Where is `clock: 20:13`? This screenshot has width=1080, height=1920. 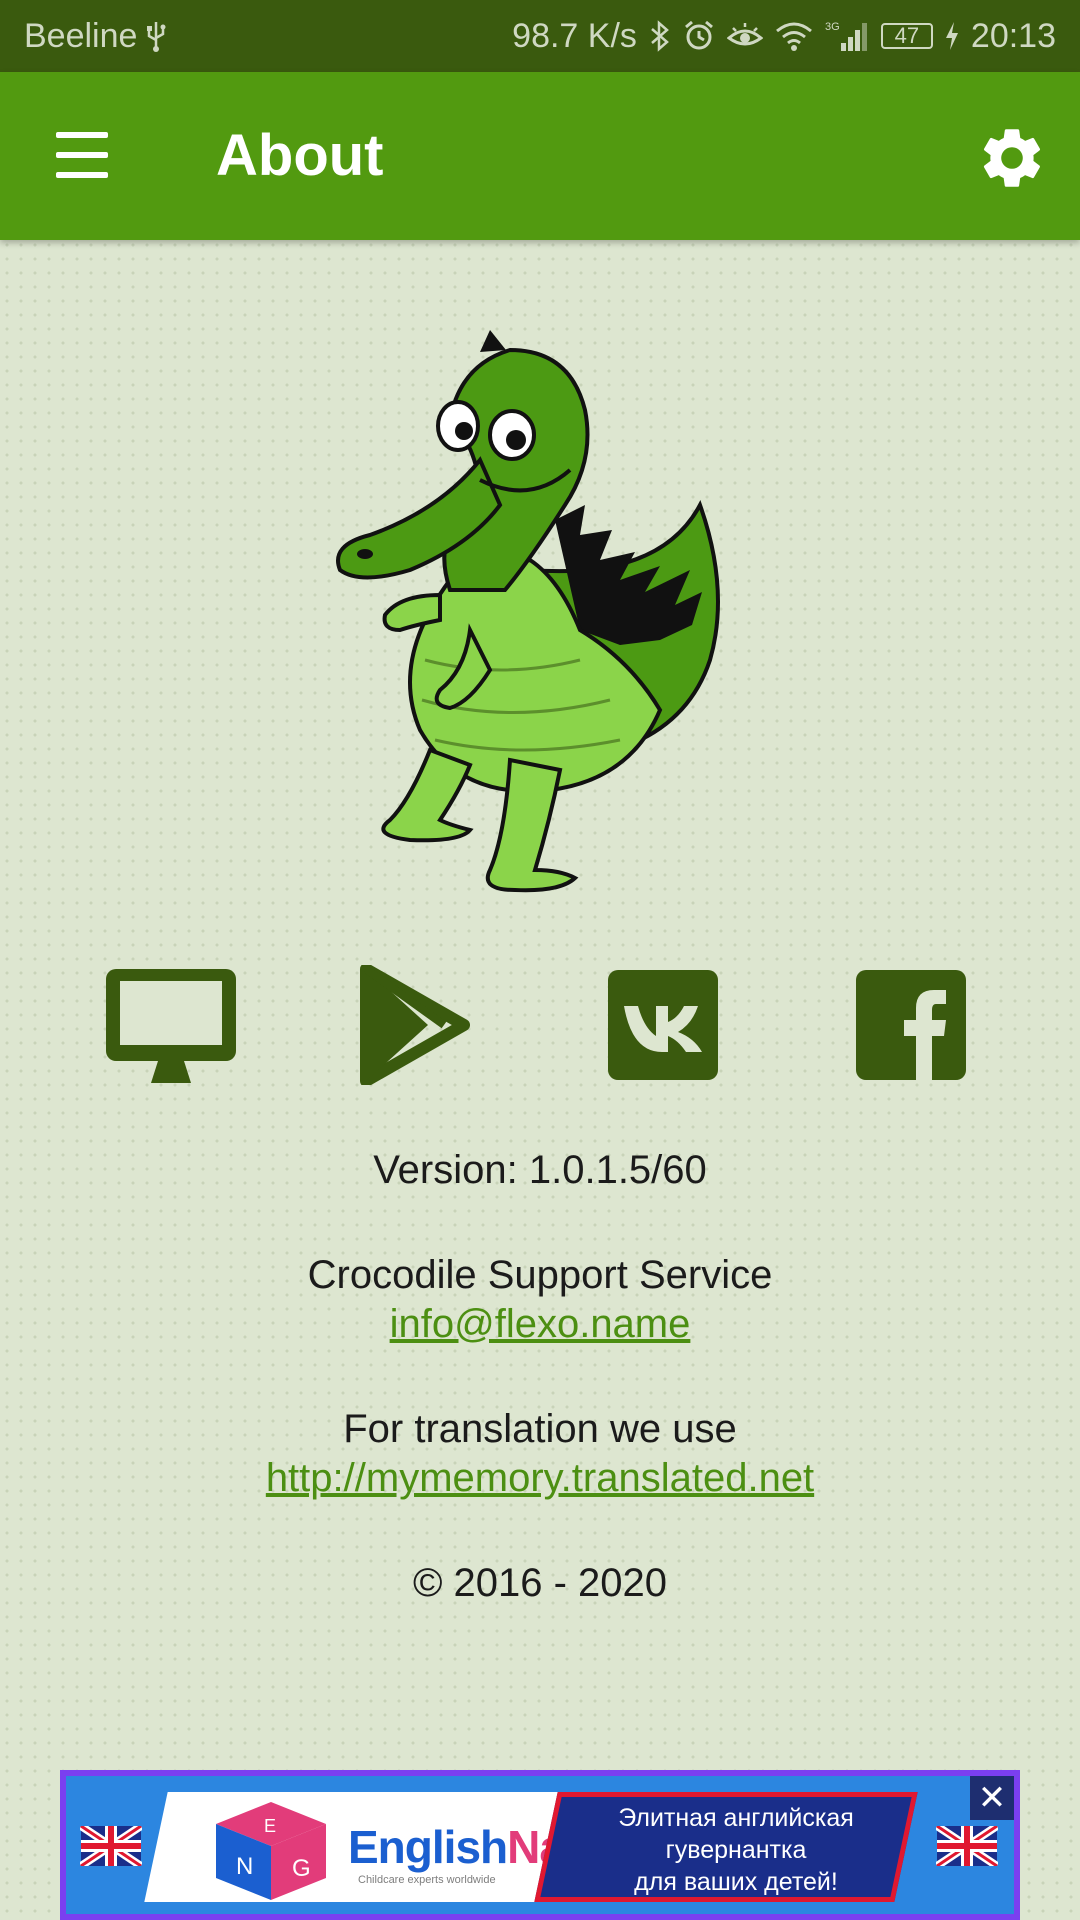
clock: 20:13 is located at coordinates (1013, 35).